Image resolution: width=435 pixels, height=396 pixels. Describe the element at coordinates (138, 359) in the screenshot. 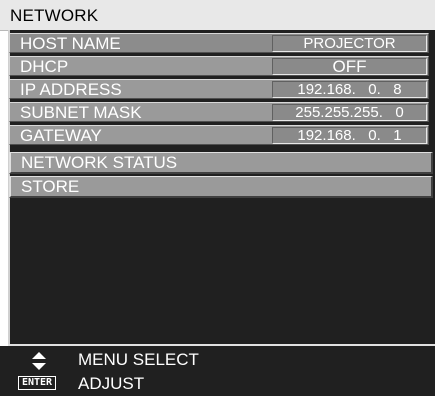

I see `menu-select-label: MENU SELECT` at that location.